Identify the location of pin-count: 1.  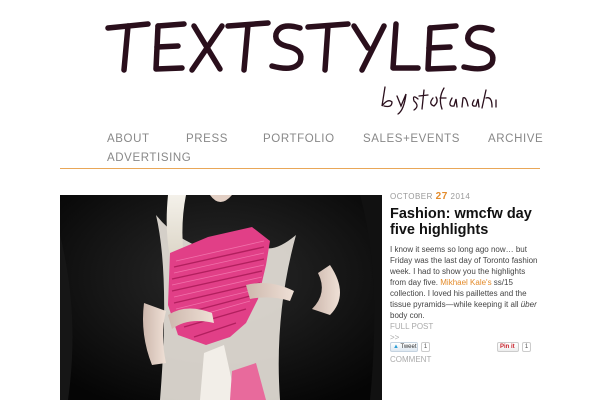
(526, 347).